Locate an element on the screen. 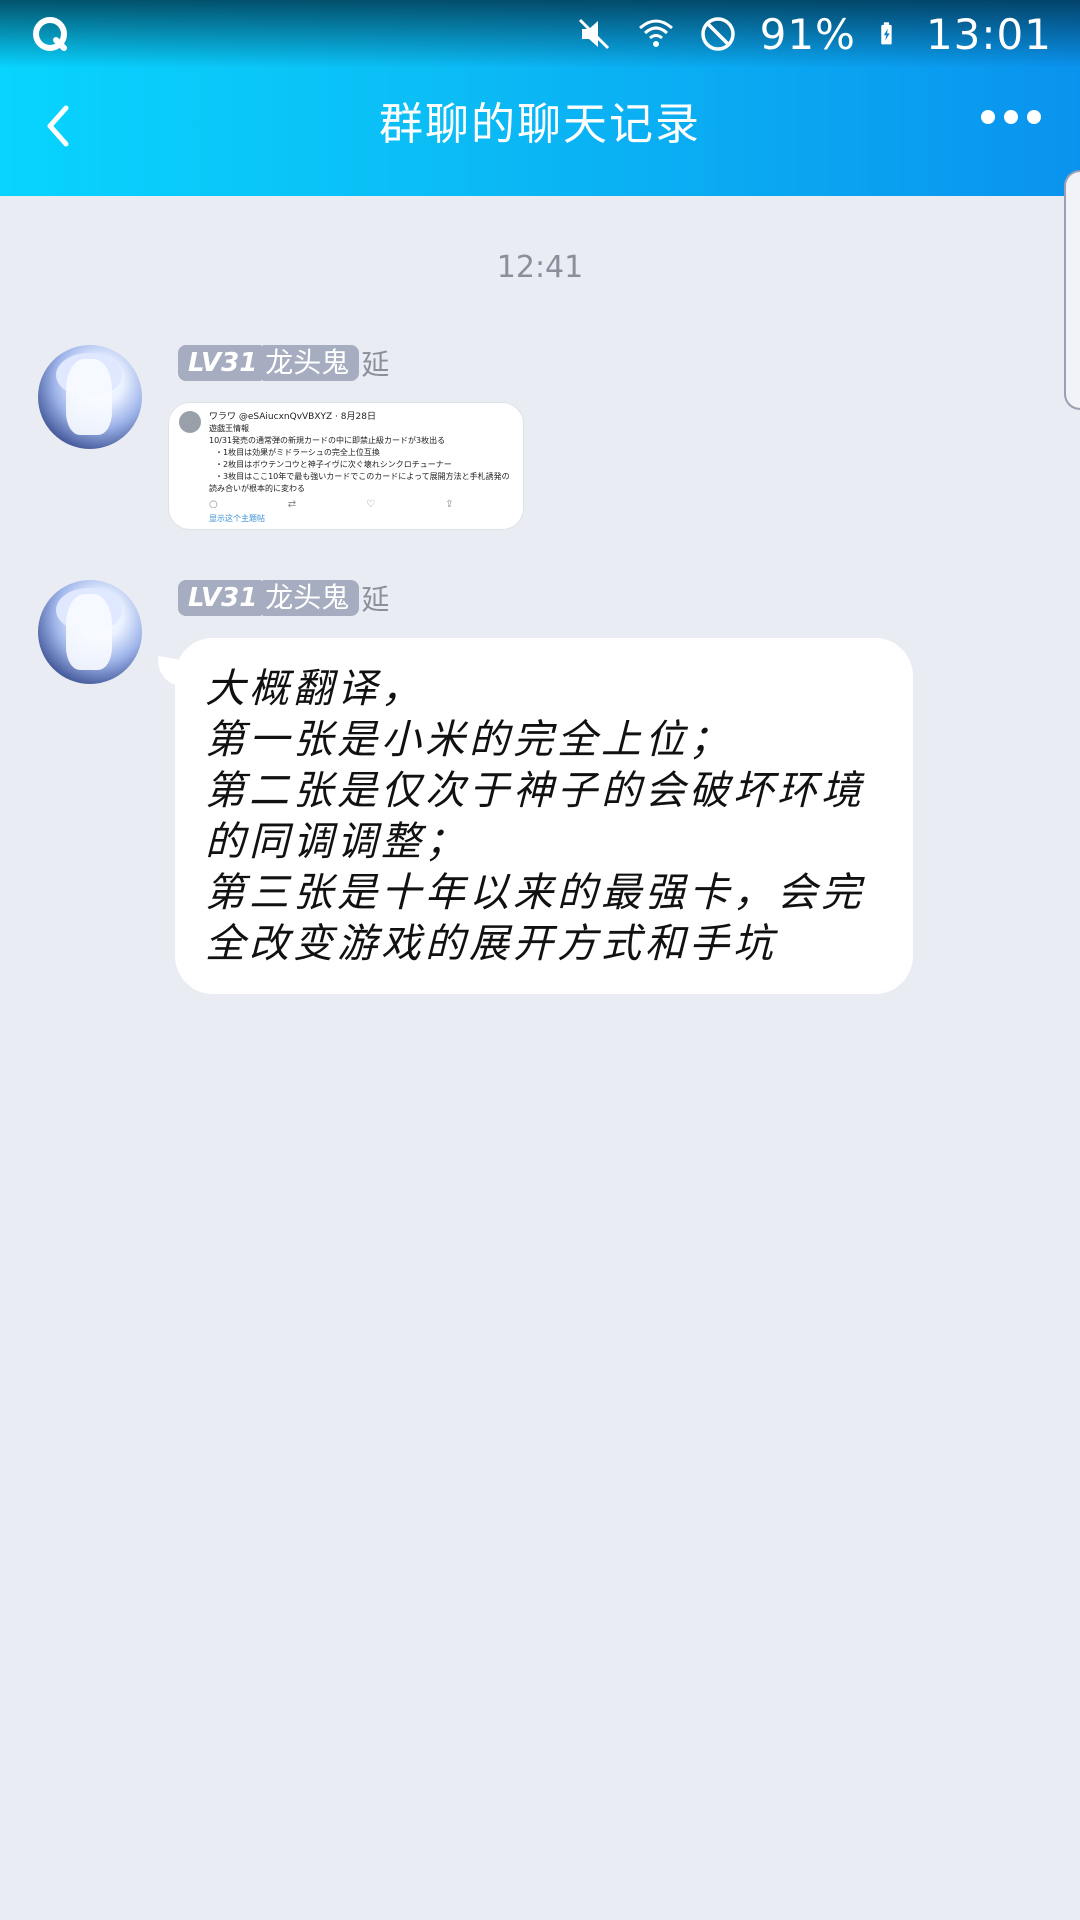  title-bar: 群聊的聊天记录 is located at coordinates (540, 131).